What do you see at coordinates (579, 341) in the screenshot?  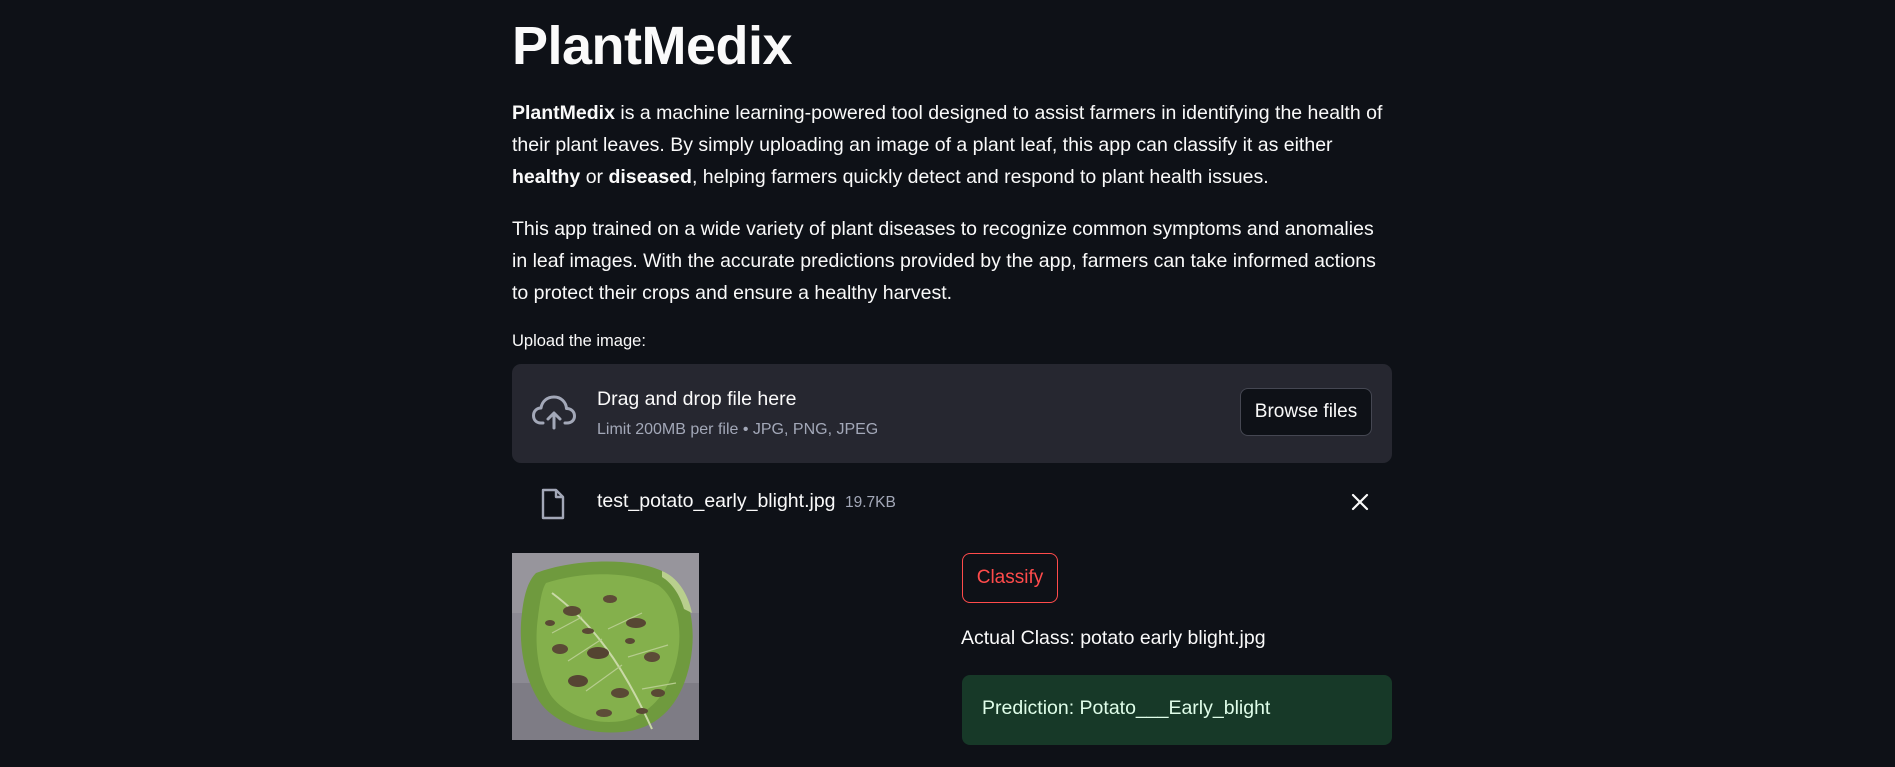 I see `upload-label: Upload the image:` at bounding box center [579, 341].